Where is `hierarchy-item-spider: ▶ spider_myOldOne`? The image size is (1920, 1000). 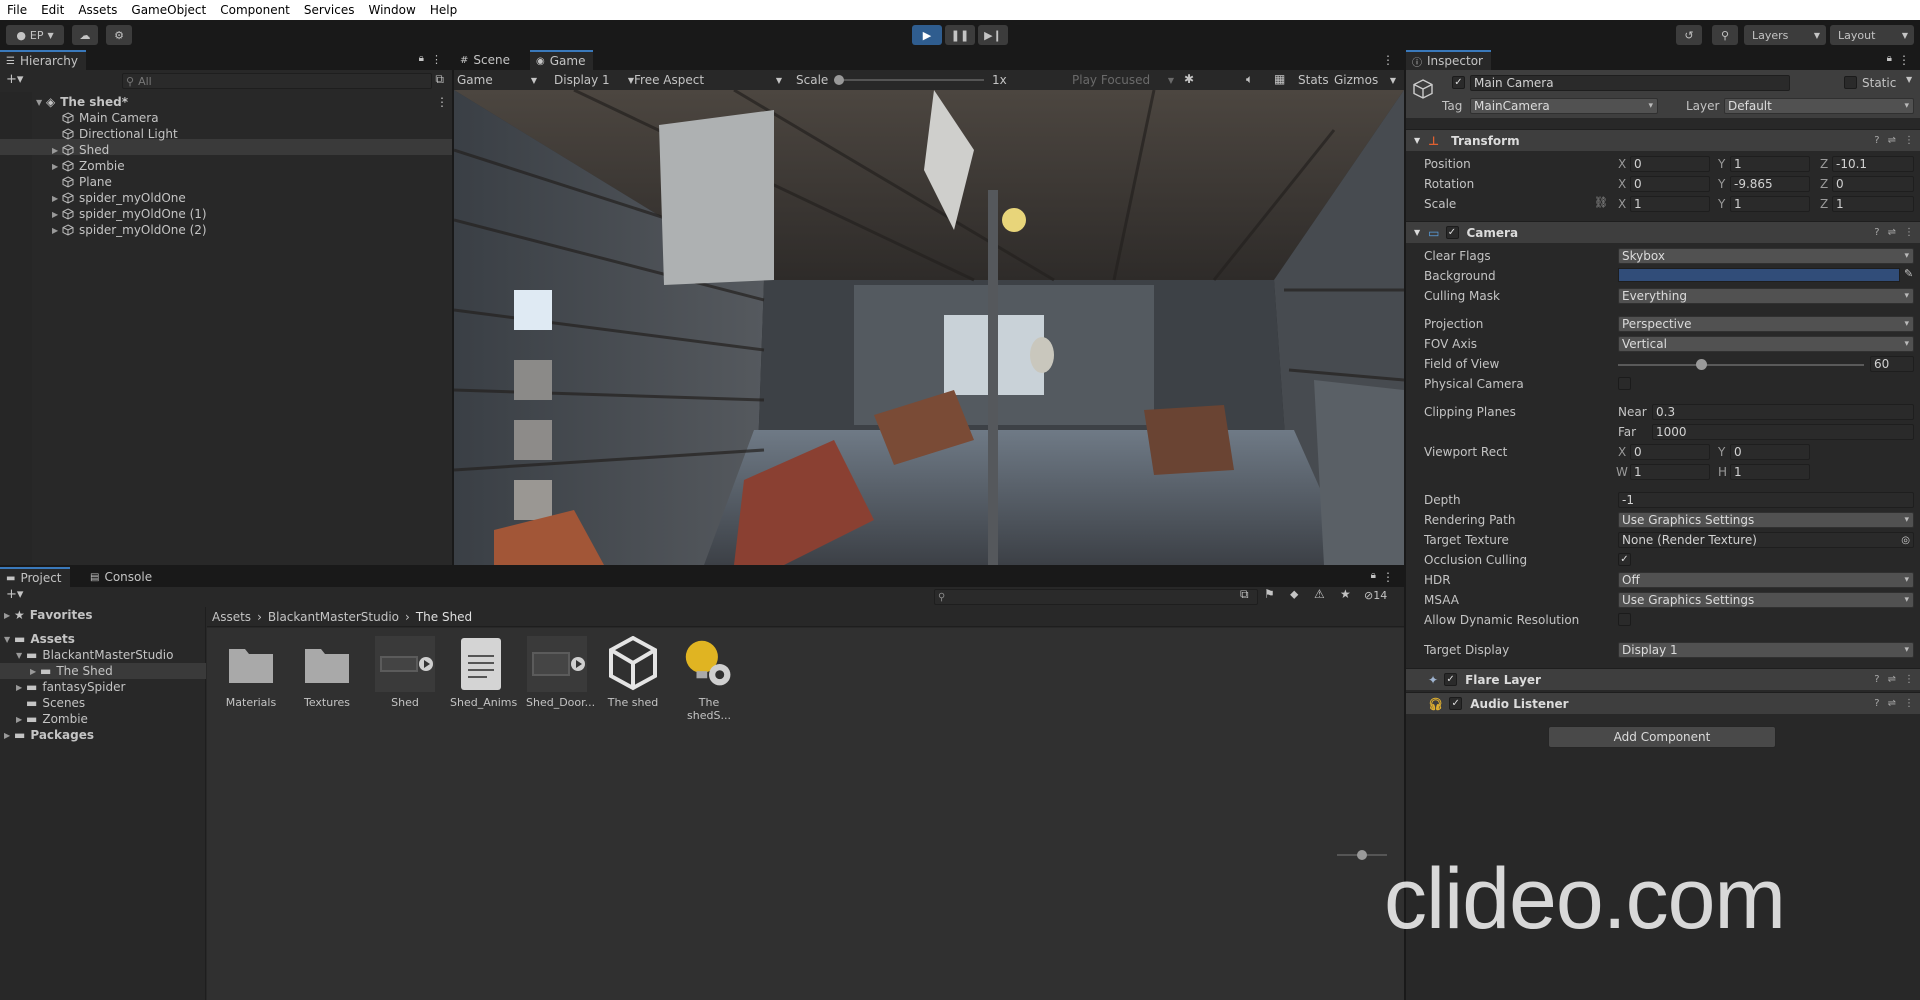
hierarchy-item-spider: ▶ spider_myOldOne is located at coordinates (119, 198).